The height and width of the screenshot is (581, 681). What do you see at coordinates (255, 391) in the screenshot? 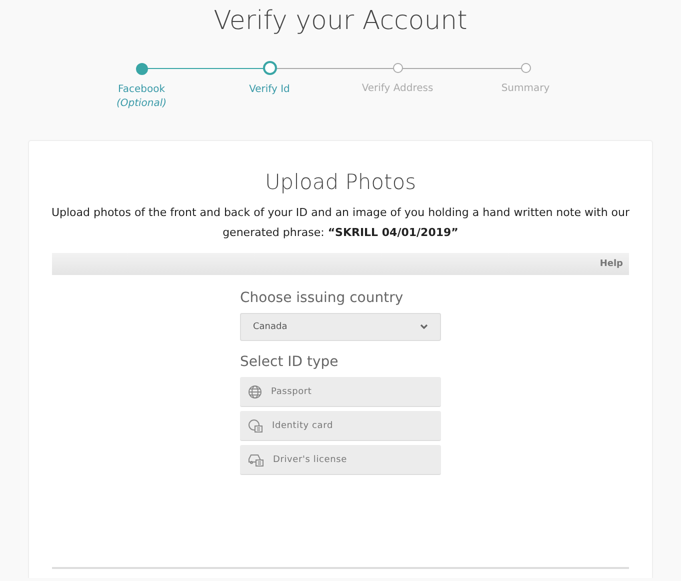
I see `globe-icon` at bounding box center [255, 391].